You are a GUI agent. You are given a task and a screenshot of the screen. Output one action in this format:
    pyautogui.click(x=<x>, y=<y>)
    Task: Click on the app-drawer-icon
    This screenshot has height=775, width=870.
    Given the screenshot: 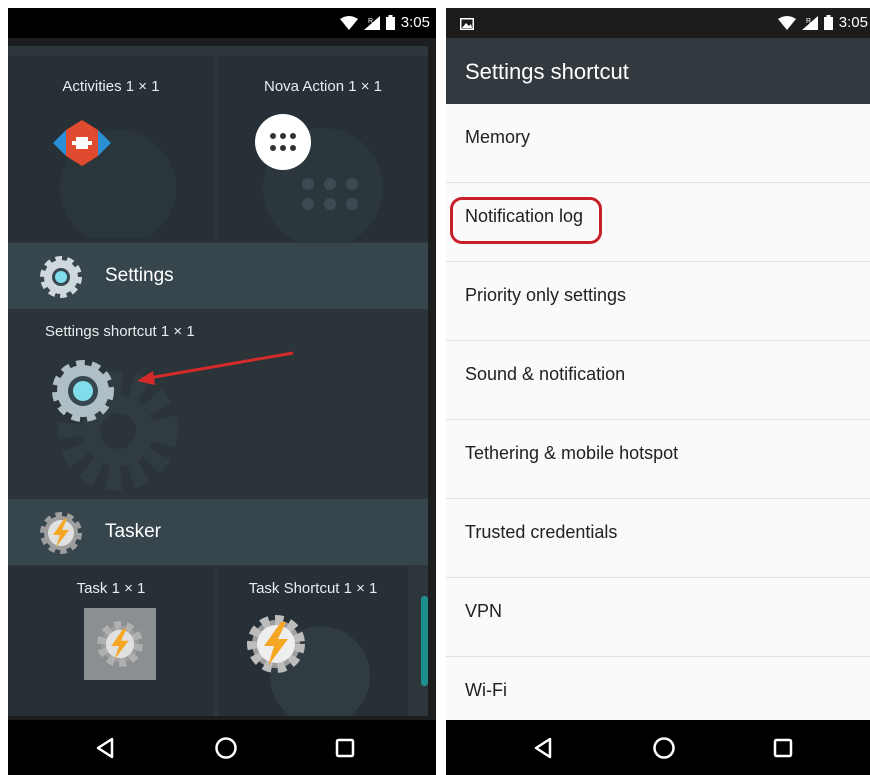 What is the action you would take?
    pyautogui.click(x=319, y=178)
    